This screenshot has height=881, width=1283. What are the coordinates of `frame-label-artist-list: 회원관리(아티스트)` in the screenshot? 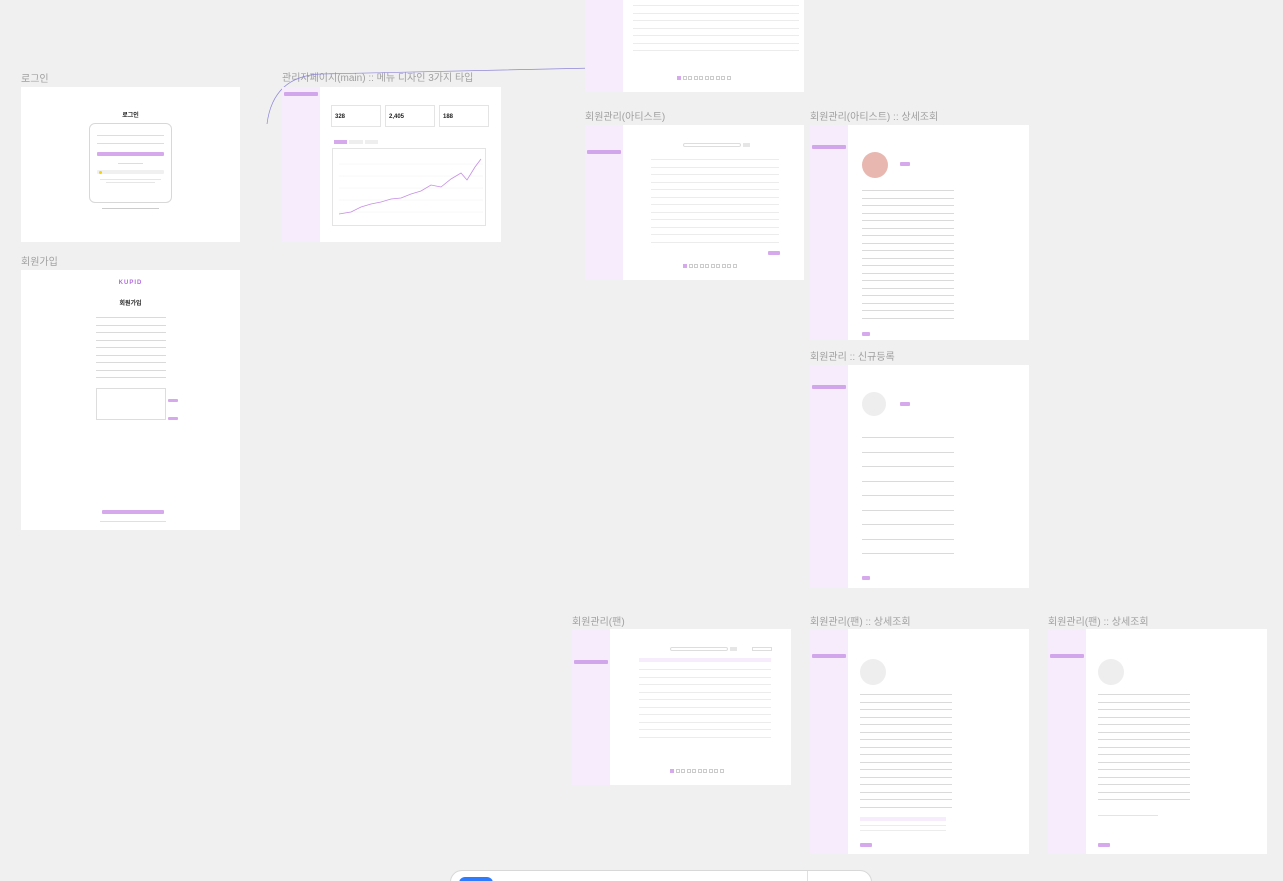 It's located at (625, 117).